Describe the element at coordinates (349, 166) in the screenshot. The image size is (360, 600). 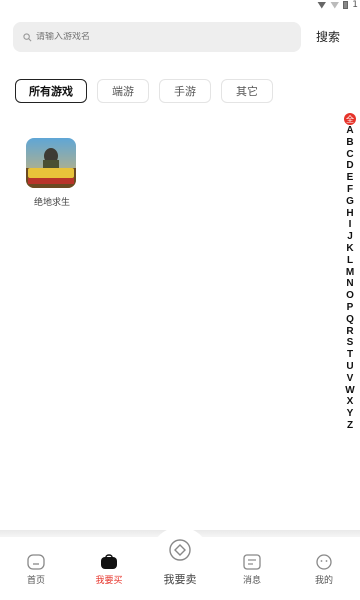
I see `alphabet-letter: D` at that location.